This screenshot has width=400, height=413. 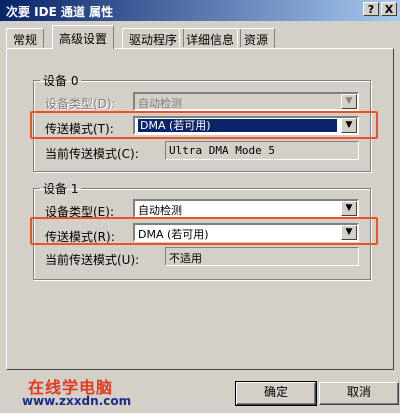 I want to click on close-button: X, so click(x=389, y=9).